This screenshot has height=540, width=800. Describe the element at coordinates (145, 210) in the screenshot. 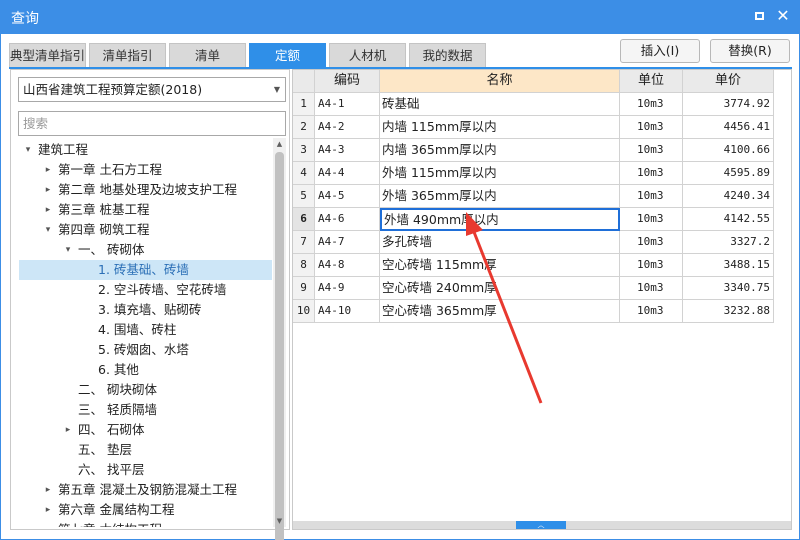

I see `tree-item: ▸ 第三章 桩基工程` at that location.